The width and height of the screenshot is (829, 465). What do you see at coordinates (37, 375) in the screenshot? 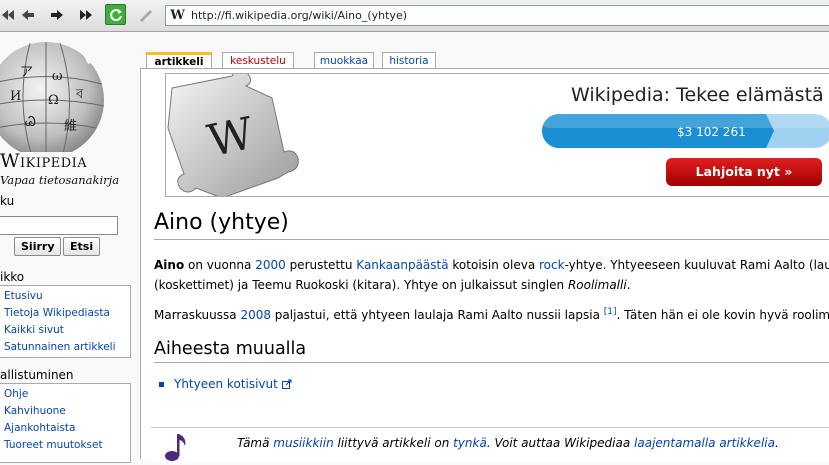
I see `interaction-heading: allistuminen` at bounding box center [37, 375].